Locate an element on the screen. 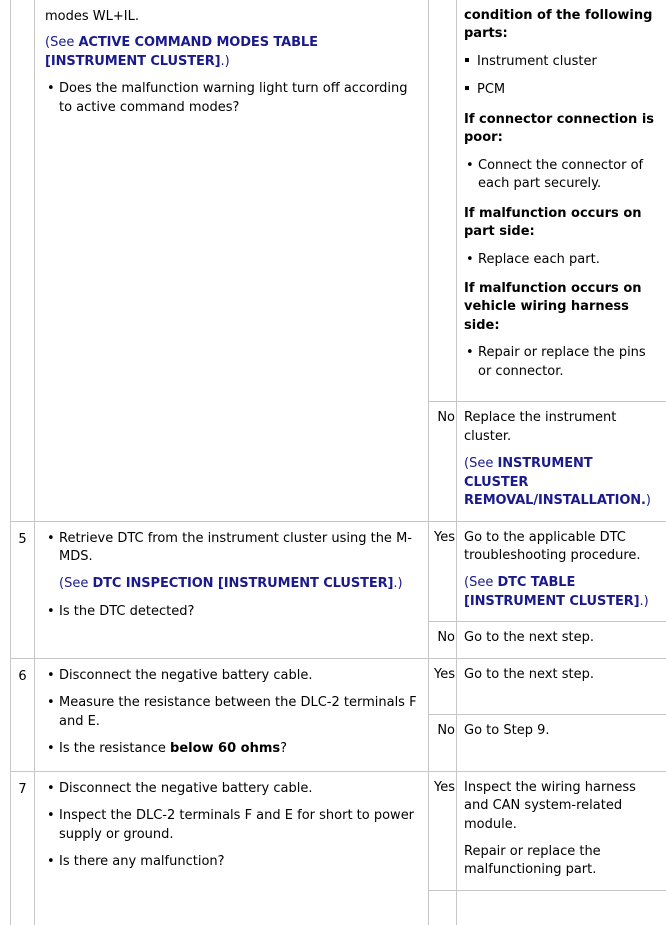 Image resolution: width=666 pixels, height=925 pixels. continued-text: modes WL+IL. is located at coordinates (92, 16).